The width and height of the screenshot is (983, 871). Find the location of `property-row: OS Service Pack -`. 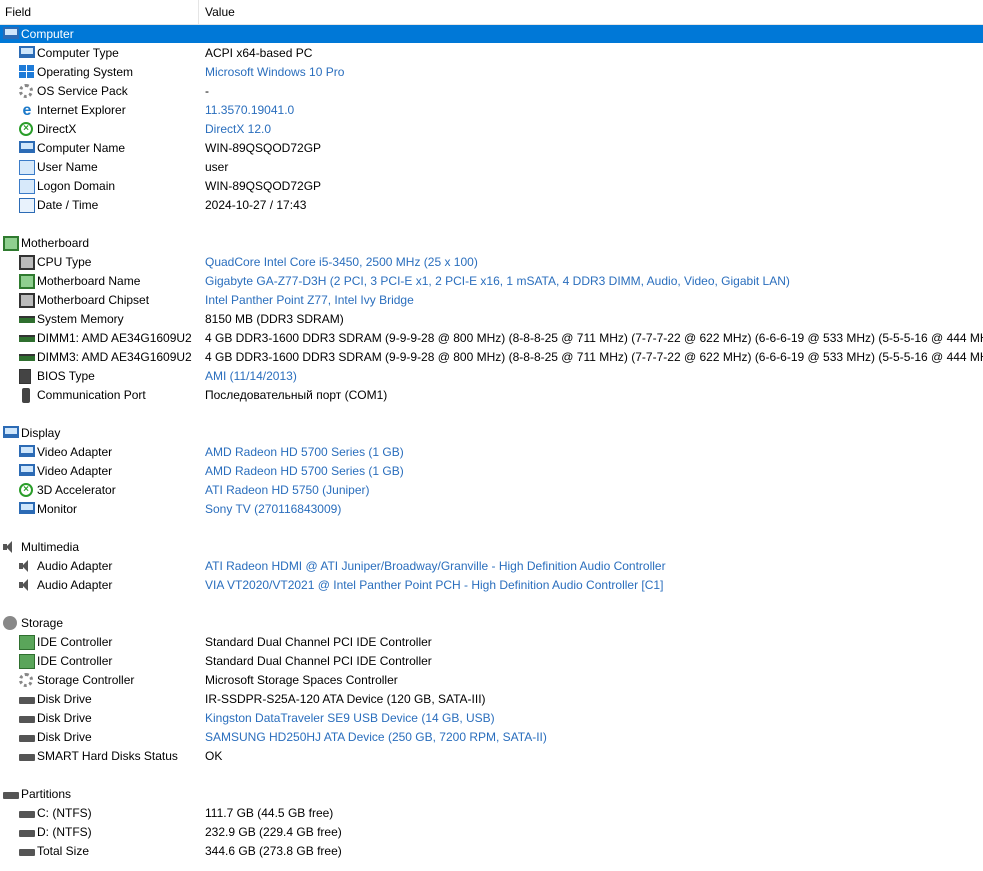

property-row: OS Service Pack - is located at coordinates (491, 91).